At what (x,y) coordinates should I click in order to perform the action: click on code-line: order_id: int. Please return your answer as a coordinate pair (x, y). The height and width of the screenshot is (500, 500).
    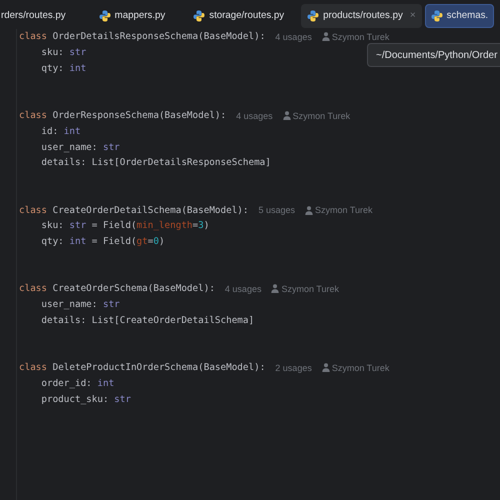
    Looking at the image, I should click on (77, 383).